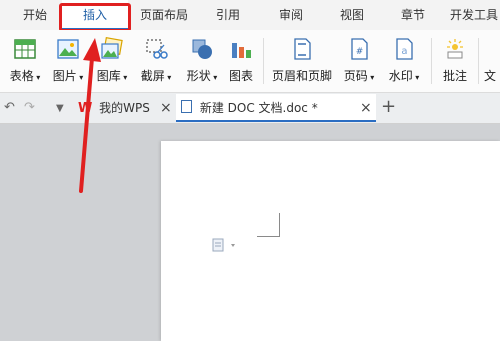  Describe the element at coordinates (164, 15) in the screenshot. I see `tab-page-layout: 页面布局` at that location.